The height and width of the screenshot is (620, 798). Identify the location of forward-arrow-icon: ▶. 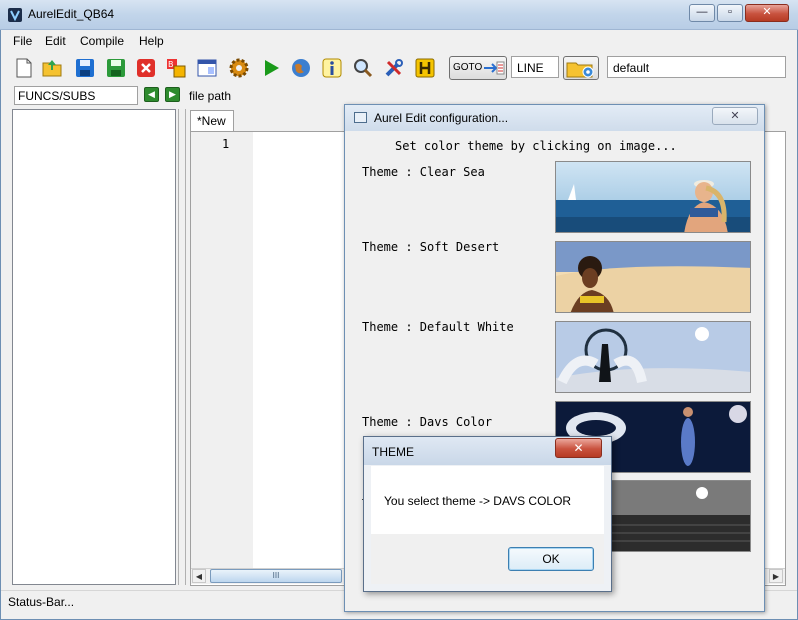
(172, 94).